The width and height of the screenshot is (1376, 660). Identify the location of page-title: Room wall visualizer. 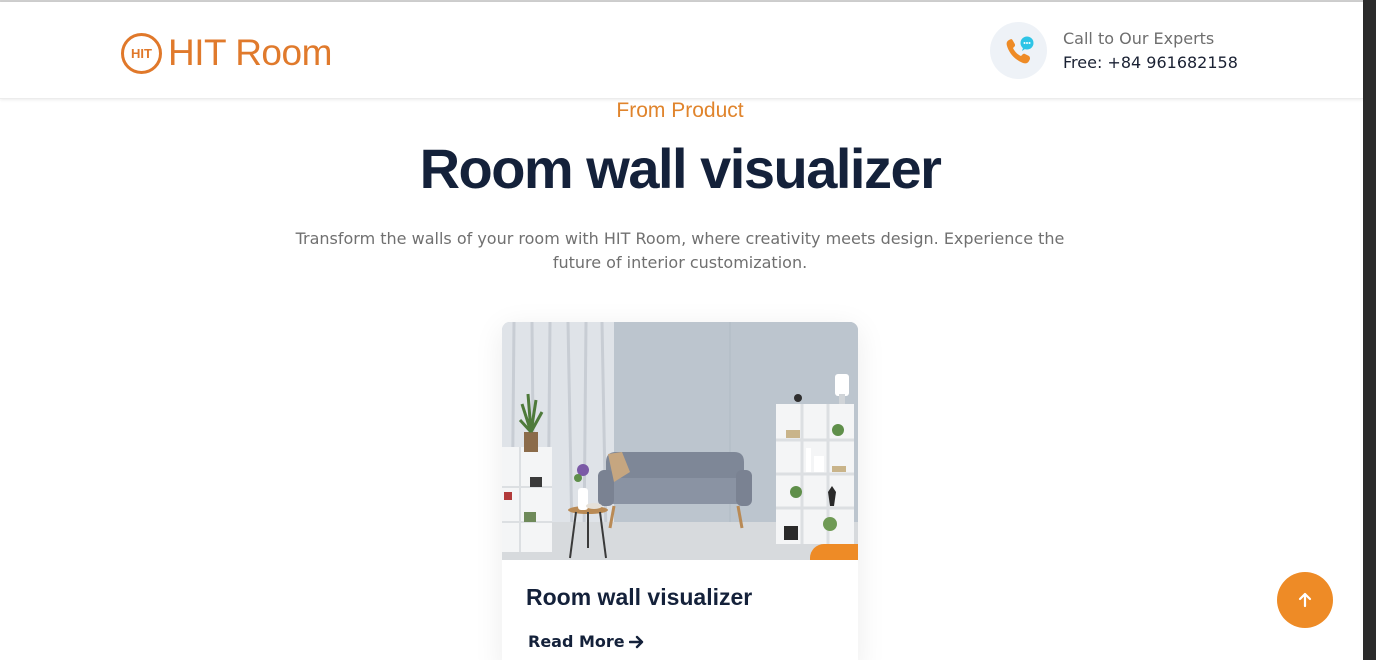
(680, 168).